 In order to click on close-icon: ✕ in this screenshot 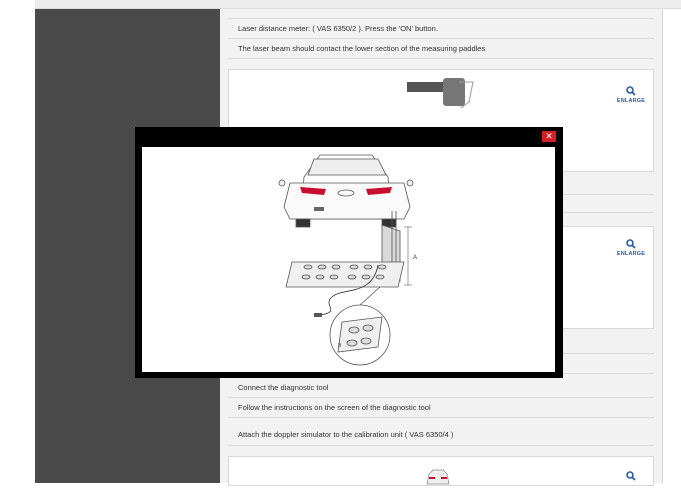, I will do `click(549, 136)`.